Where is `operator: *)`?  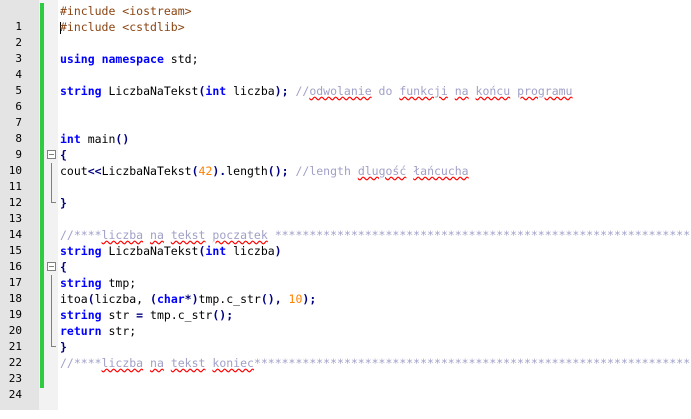
operator: *) is located at coordinates (191, 299).